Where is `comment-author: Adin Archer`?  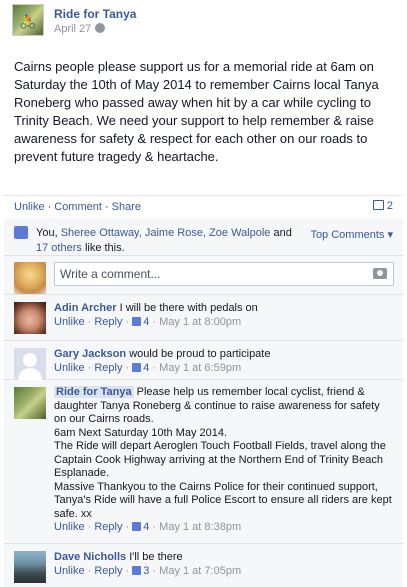 comment-author: Adin Archer is located at coordinates (85, 308).